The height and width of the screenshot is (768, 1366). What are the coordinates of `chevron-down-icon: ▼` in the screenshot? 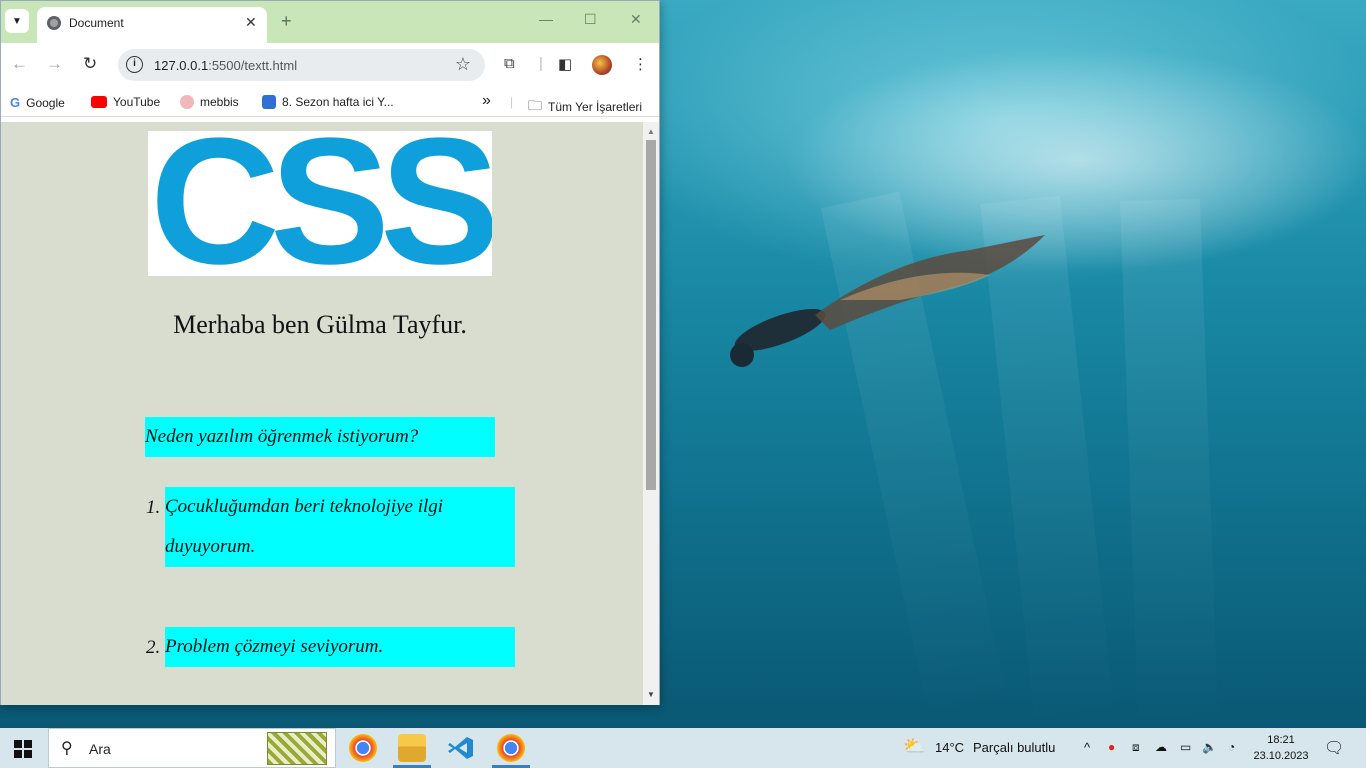 It's located at (17, 21).